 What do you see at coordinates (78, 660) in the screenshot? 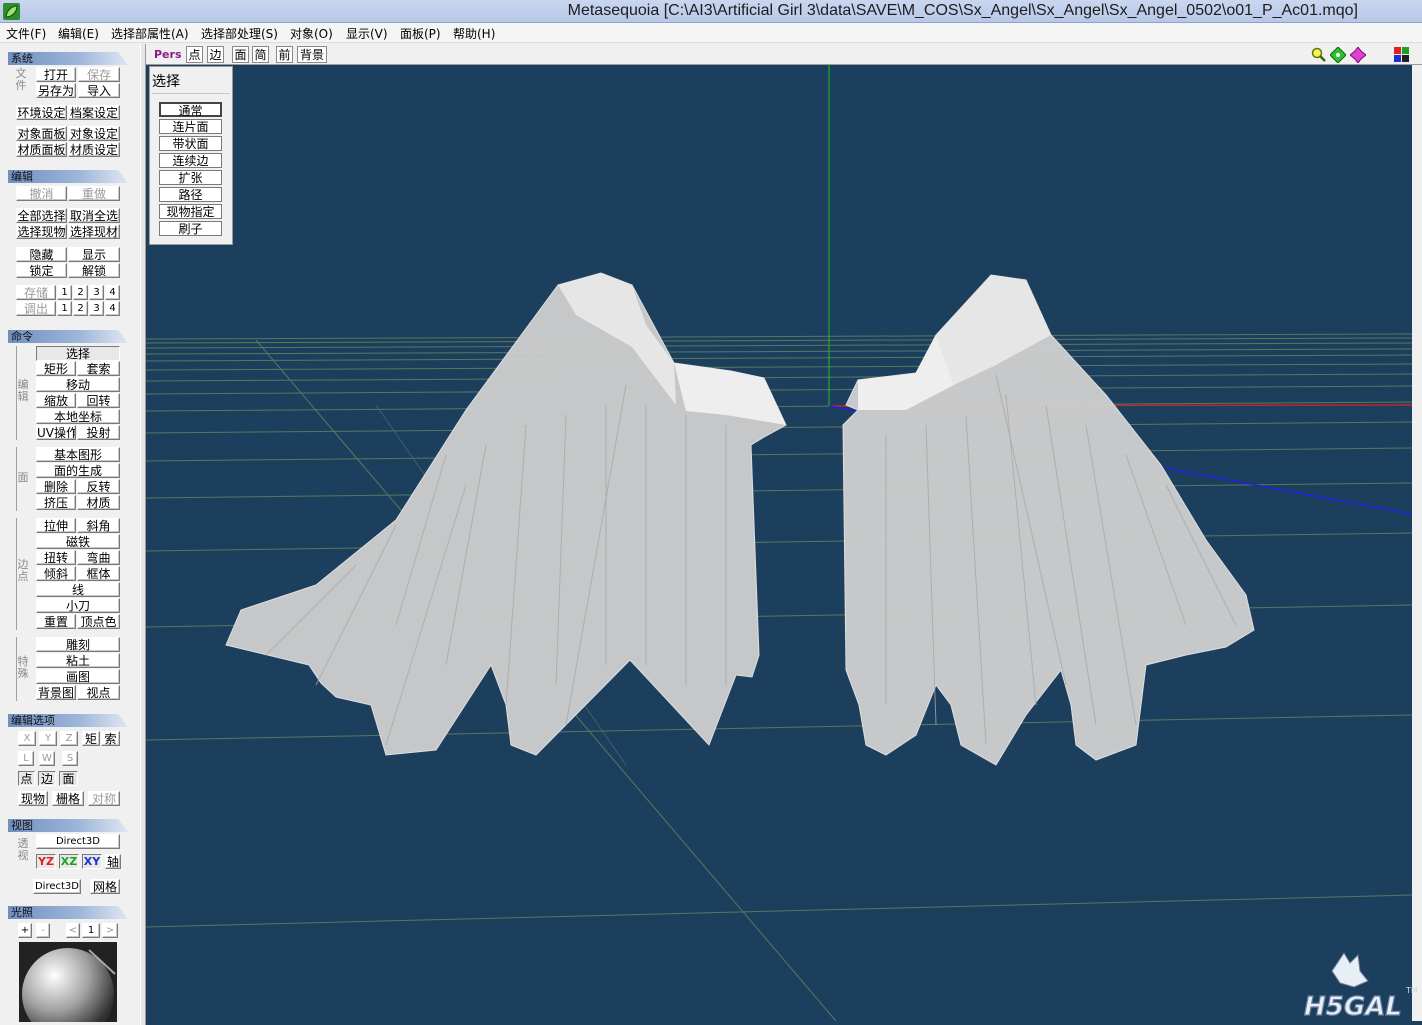
I see `clay-tool-button: 粘土` at bounding box center [78, 660].